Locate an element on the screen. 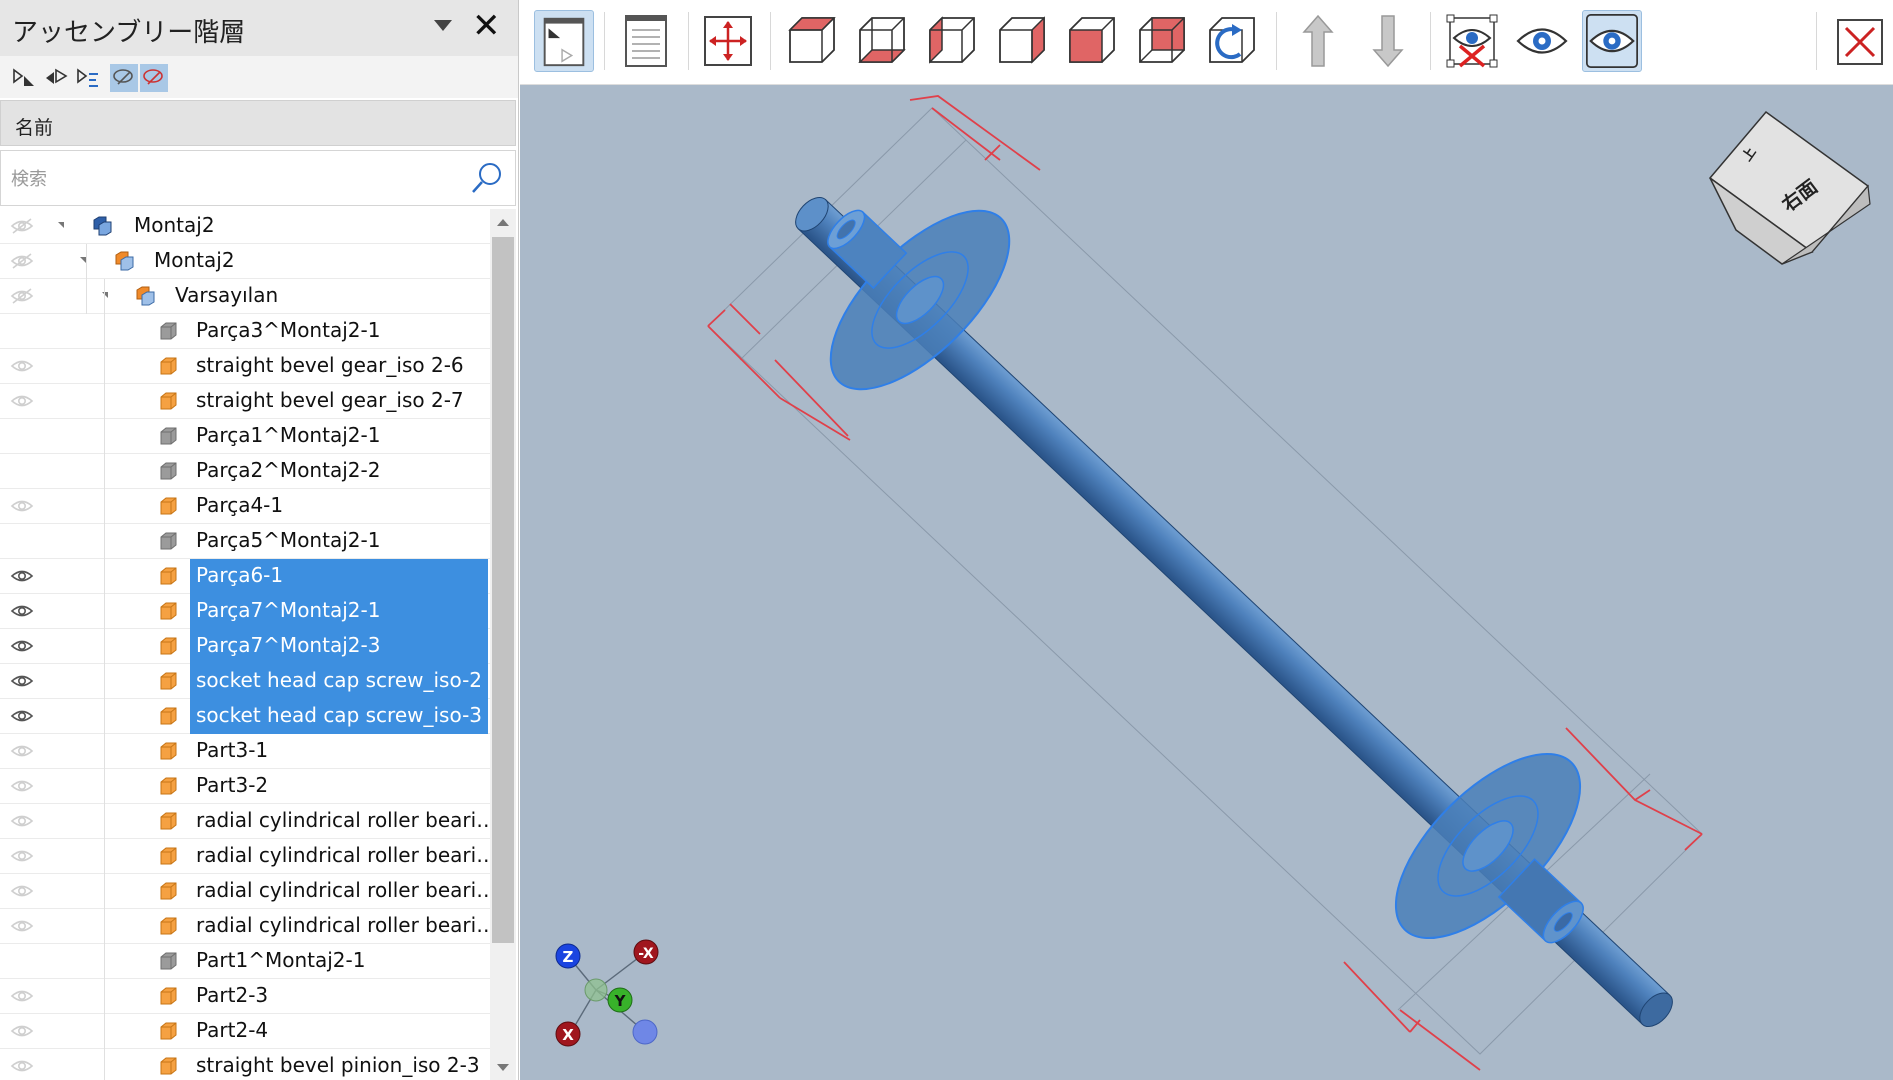 This screenshot has height=1080, width=1893. move-down-icon is located at coordinates (1388, 41).